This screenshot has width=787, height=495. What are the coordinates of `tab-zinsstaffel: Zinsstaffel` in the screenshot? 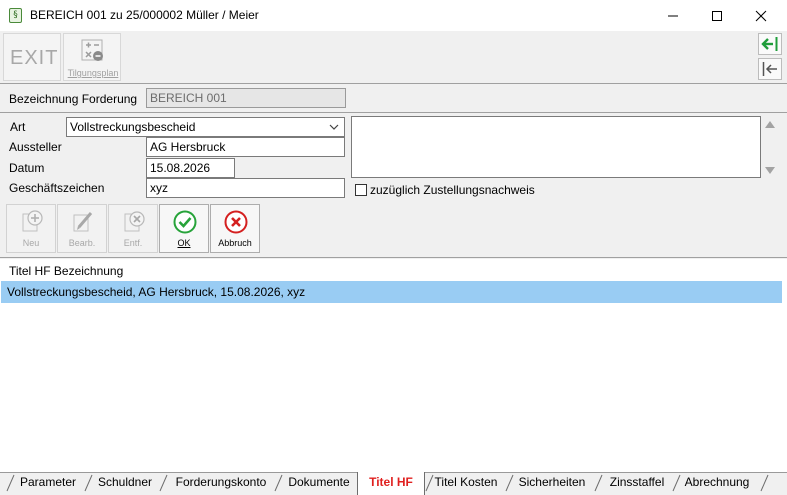 It's located at (637, 483).